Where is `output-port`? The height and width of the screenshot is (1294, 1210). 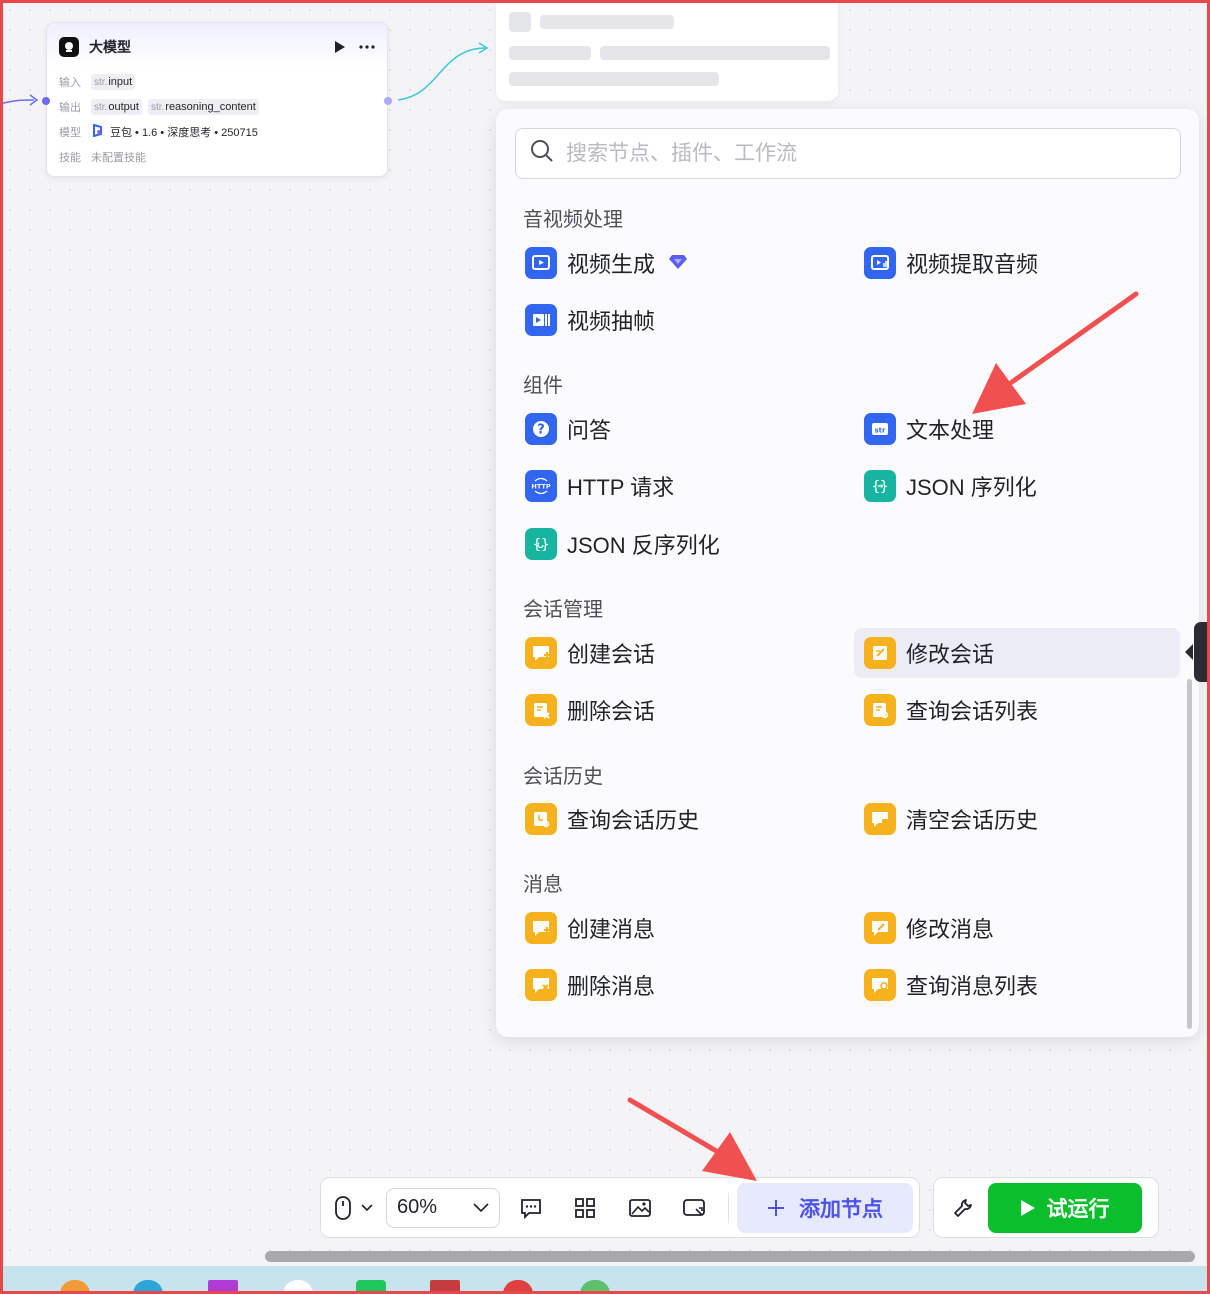
output-port is located at coordinates (388, 101).